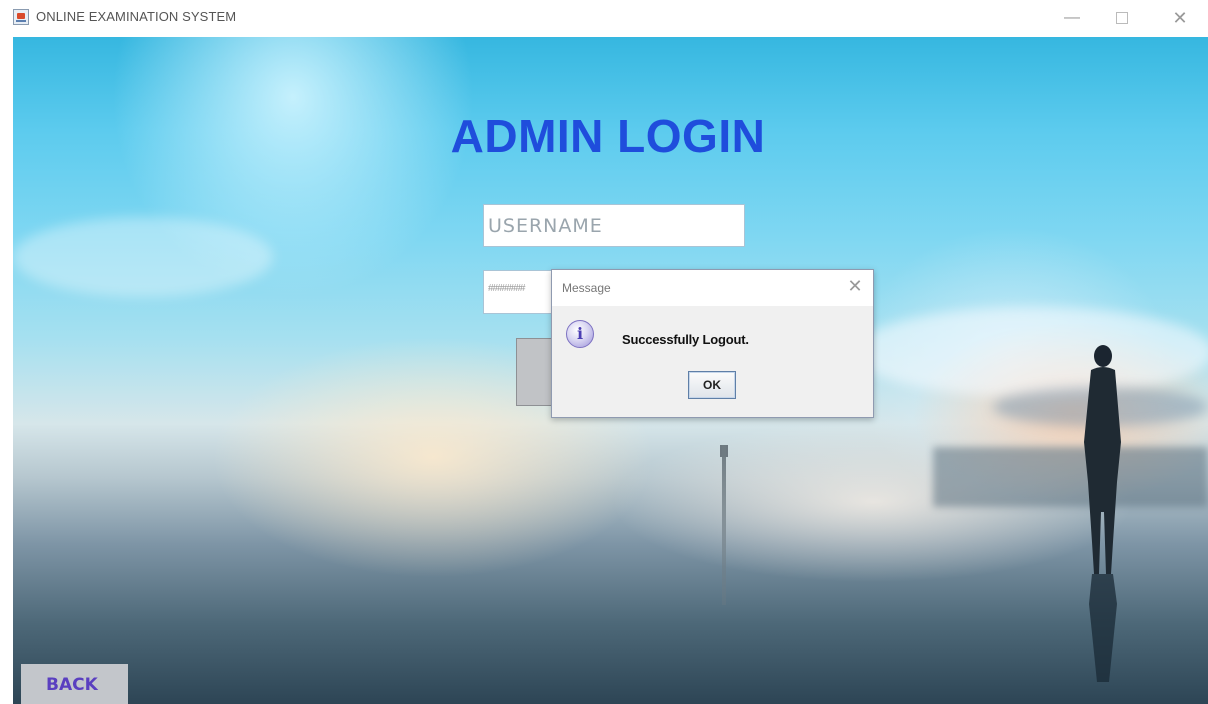  Describe the element at coordinates (1102, 513) in the screenshot. I see `person-silhouette-image` at that location.